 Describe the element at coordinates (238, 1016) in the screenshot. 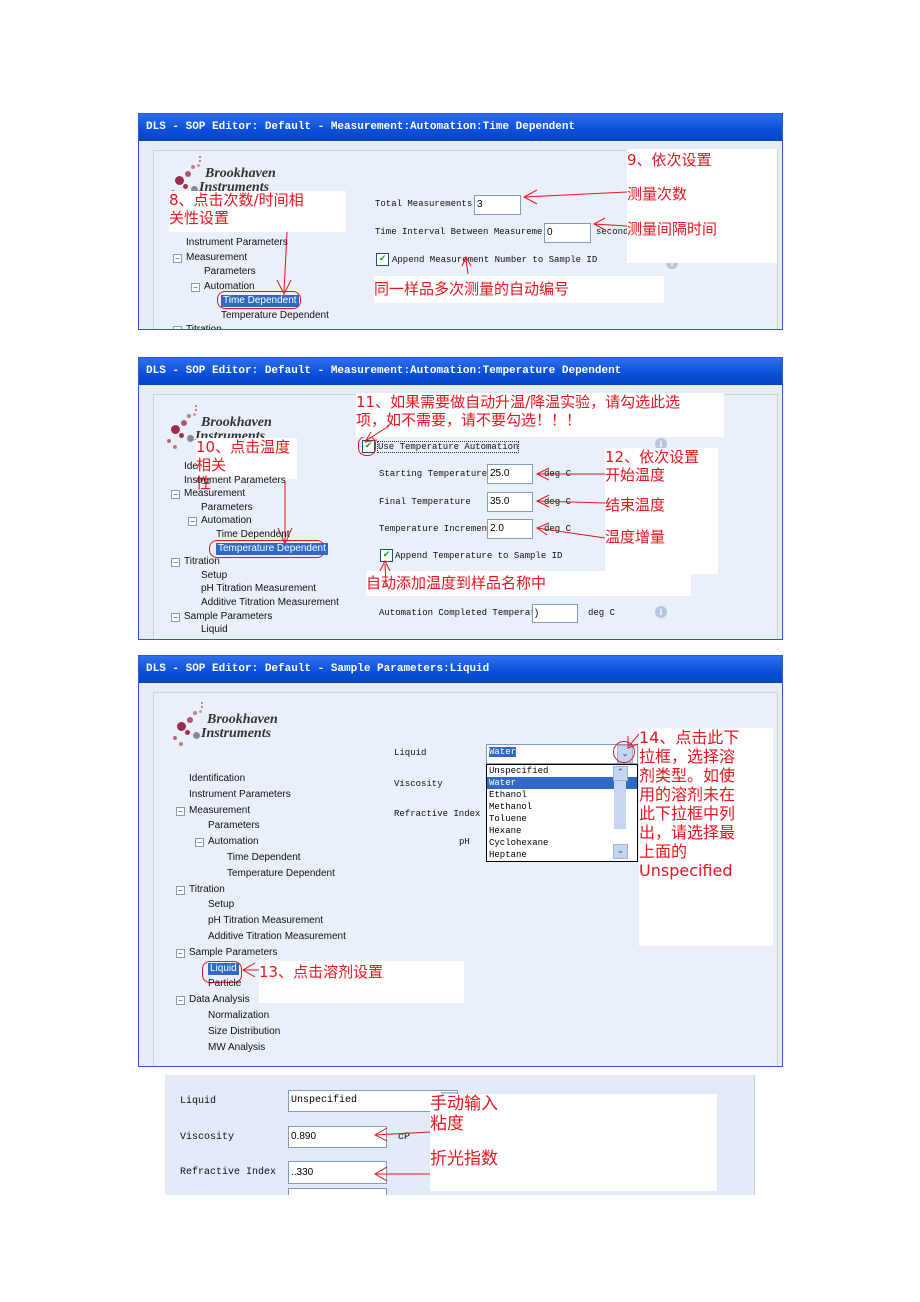

I see `tree-item-normalization: Normalization` at that location.